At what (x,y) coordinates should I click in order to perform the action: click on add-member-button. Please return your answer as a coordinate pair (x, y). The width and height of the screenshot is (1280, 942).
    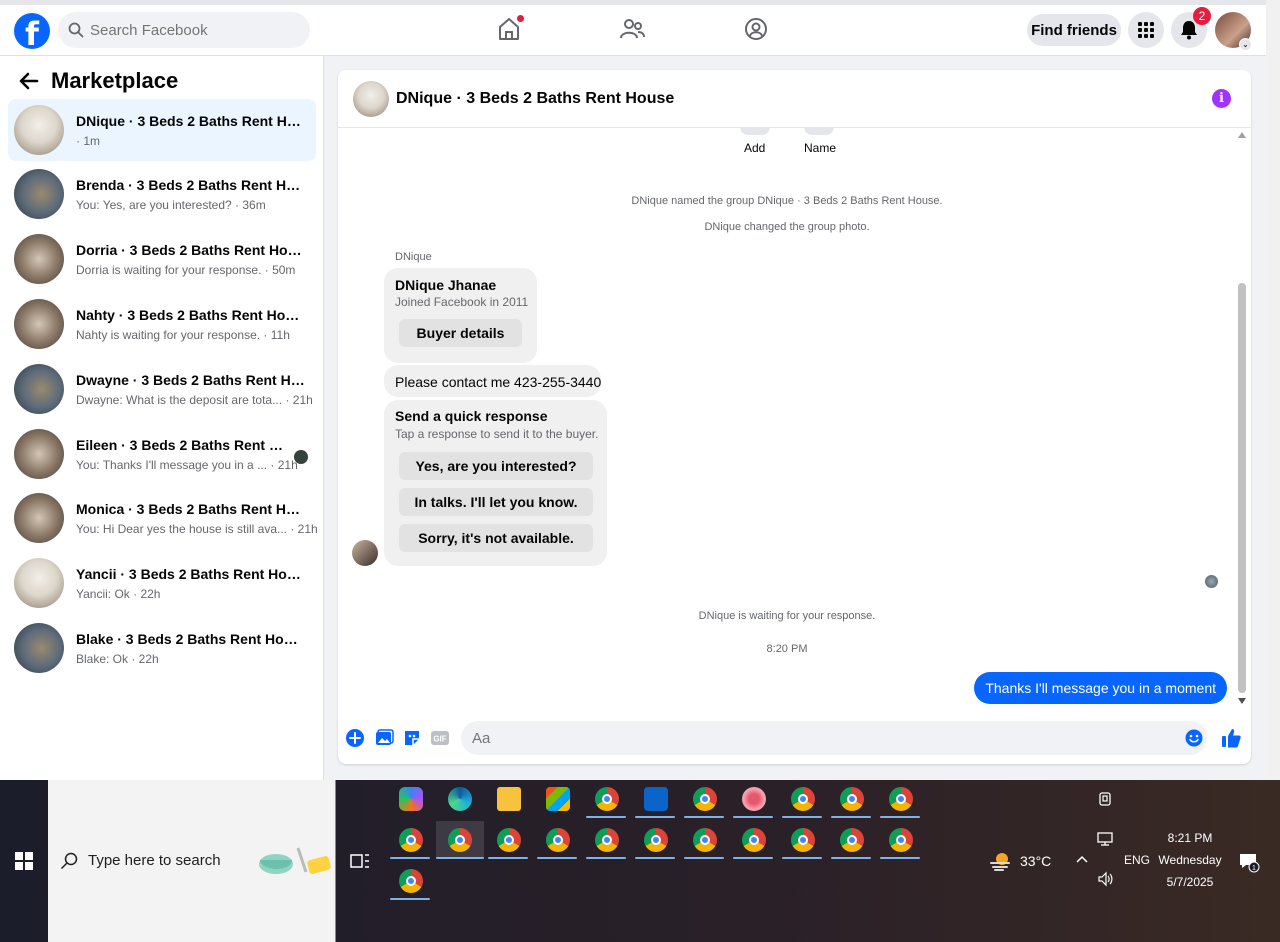
    Looking at the image, I should click on (755, 131).